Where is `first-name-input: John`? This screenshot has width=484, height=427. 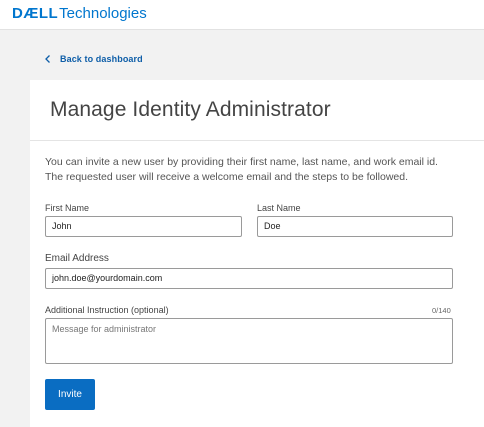 first-name-input: John is located at coordinates (143, 226).